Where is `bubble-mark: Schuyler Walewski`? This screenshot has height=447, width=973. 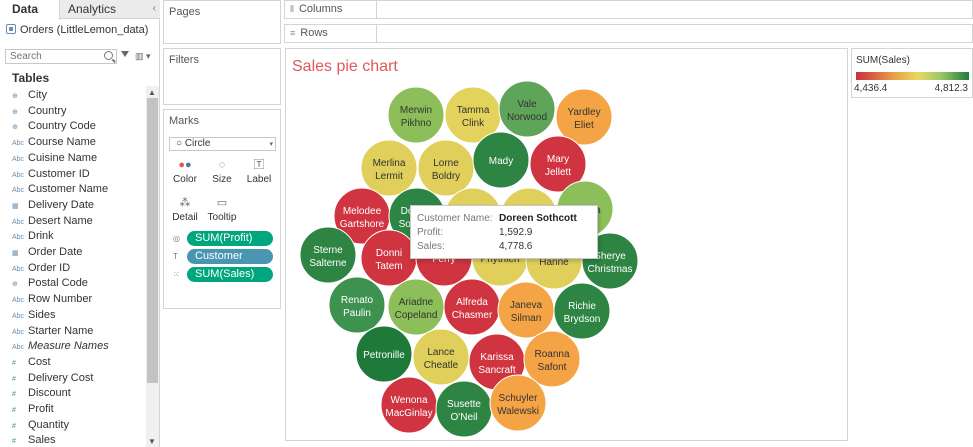
bubble-mark: Schuyler Walewski is located at coordinates (518, 403).